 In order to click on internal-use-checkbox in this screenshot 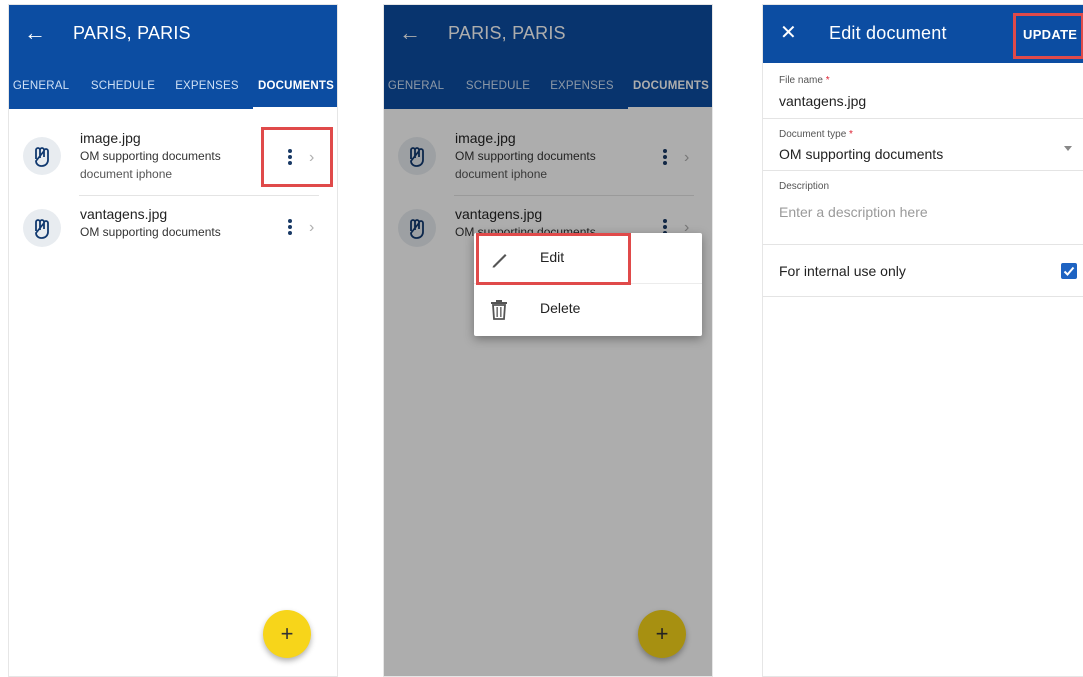, I will do `click(1069, 271)`.